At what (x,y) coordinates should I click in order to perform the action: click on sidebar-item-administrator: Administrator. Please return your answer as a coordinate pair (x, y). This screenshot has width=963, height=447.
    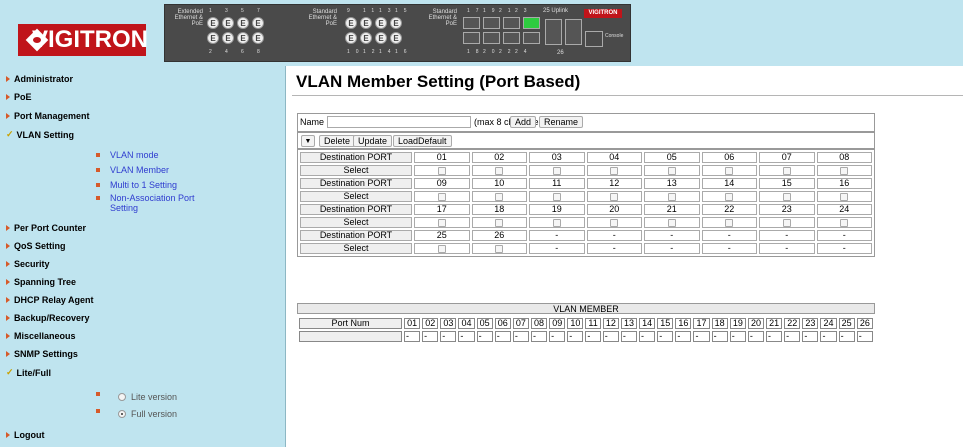
    Looking at the image, I should click on (39, 79).